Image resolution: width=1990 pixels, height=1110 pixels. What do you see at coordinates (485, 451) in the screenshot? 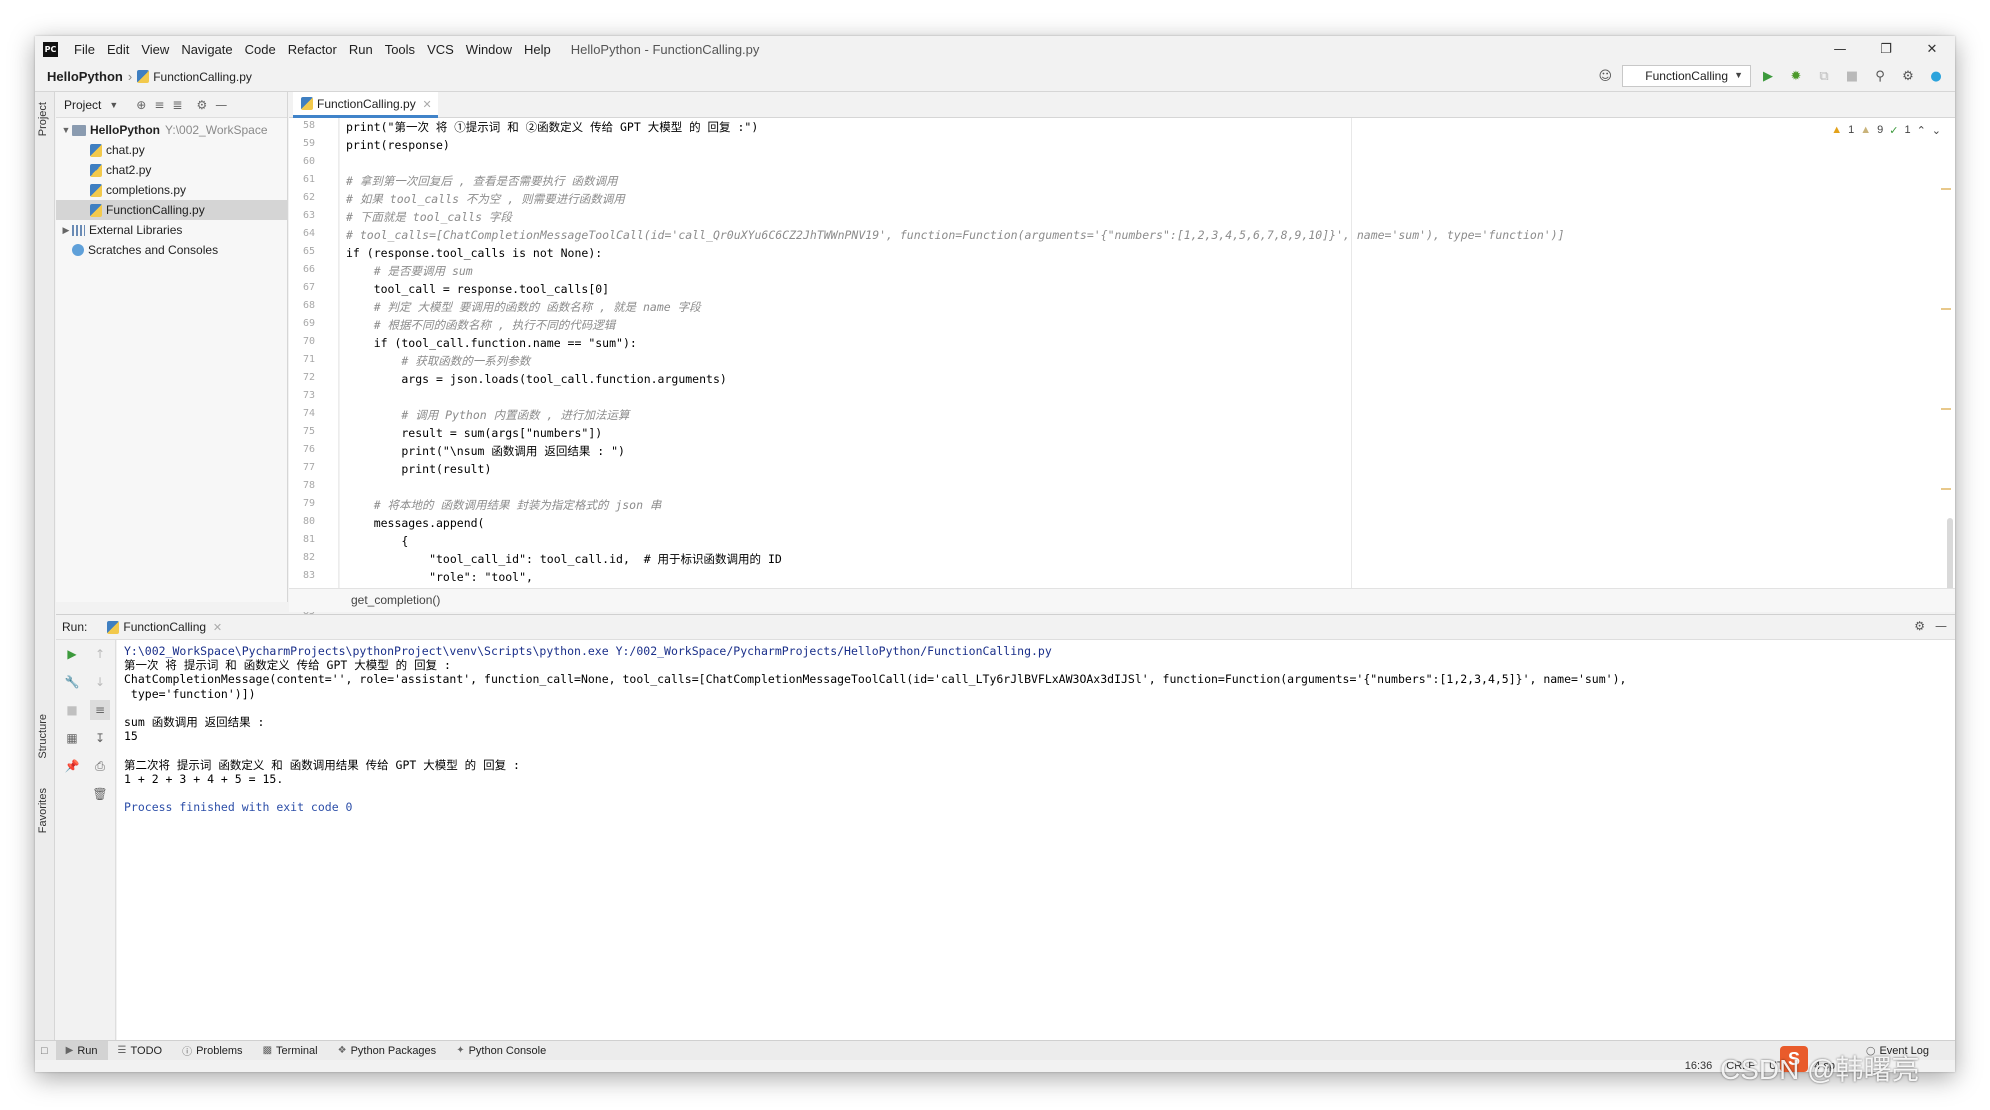
I see `code-line: print("\nsum 函数调用 返回结果 : ")` at bounding box center [485, 451].